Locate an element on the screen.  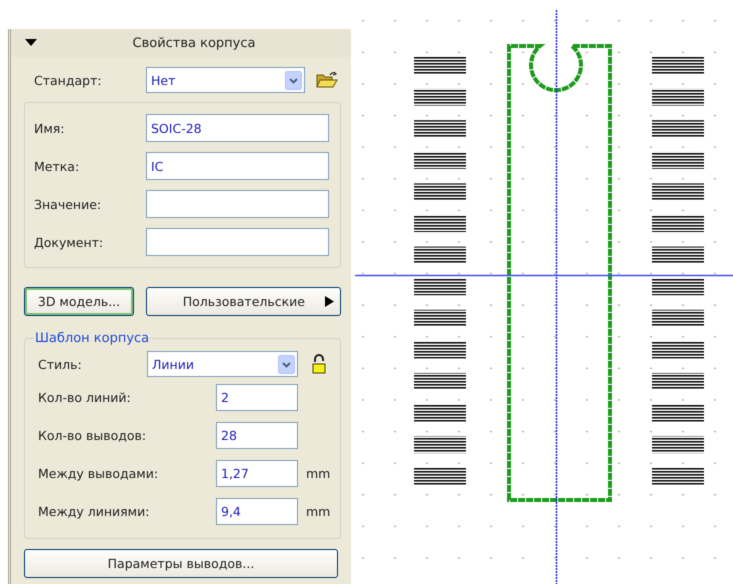
field-label: Стандарт: is located at coordinates (68, 80).